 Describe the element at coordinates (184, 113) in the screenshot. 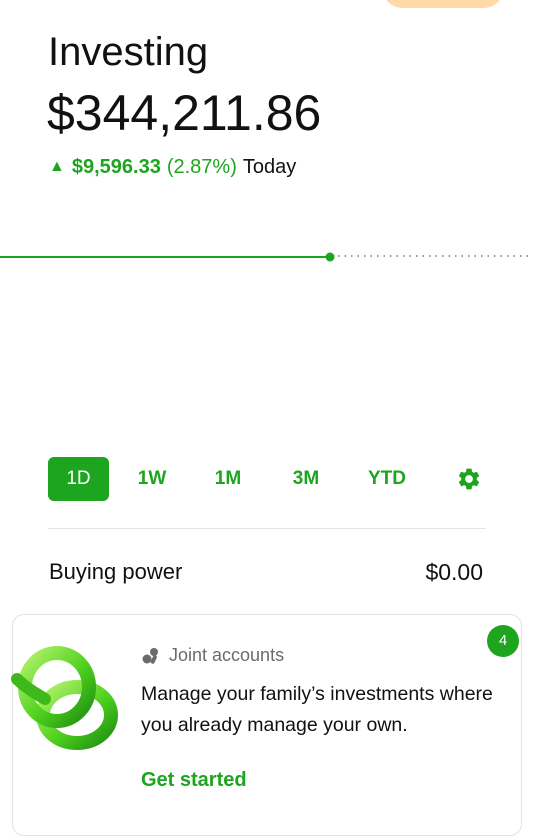

I see `portfolio-value: $344,211.86` at that location.